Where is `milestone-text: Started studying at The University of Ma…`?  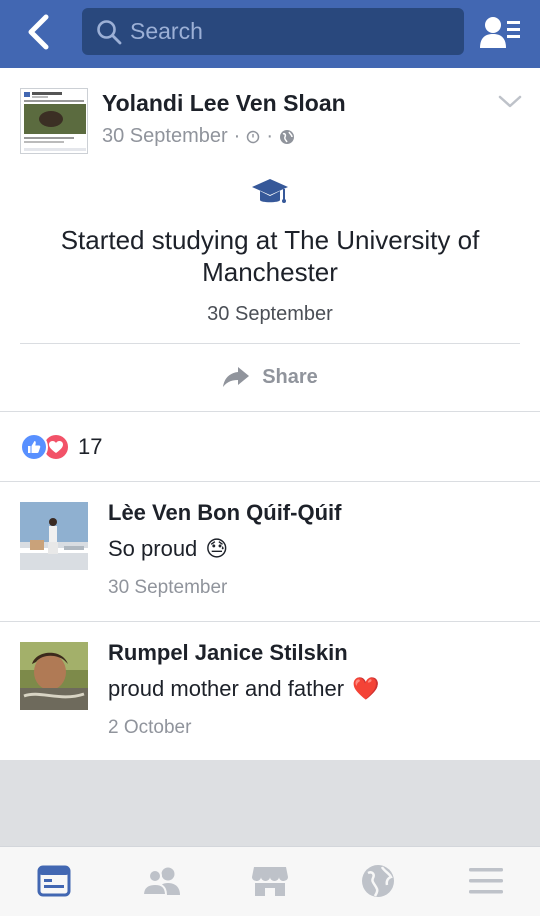 milestone-text: Started studying at The University of Ma… is located at coordinates (270, 256).